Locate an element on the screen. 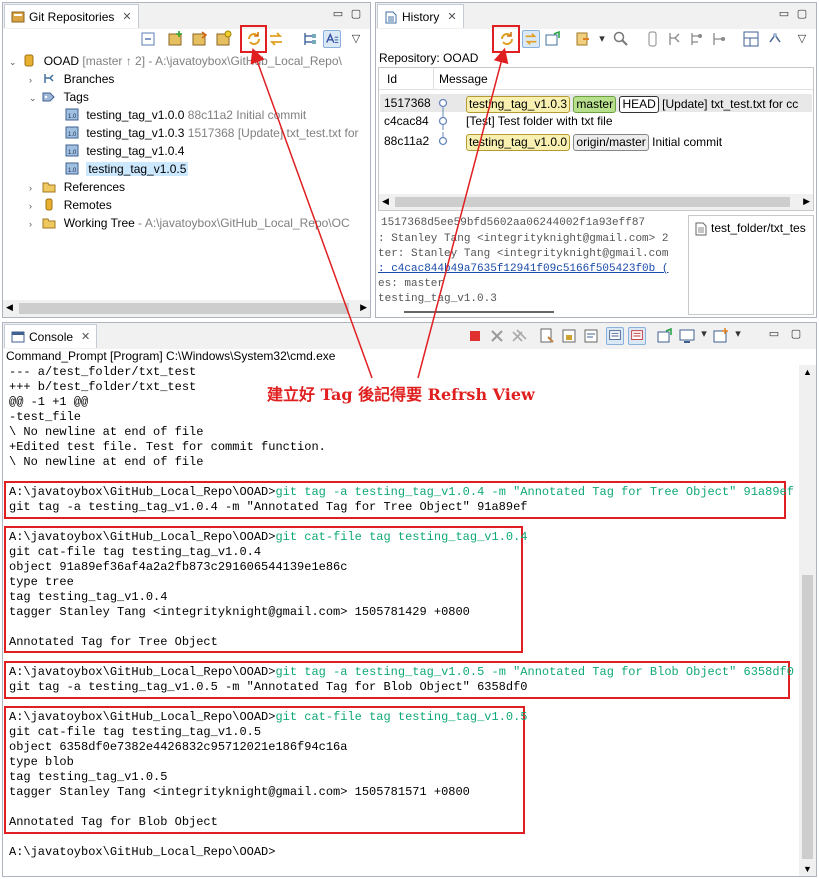 This screenshot has height=879, width=819. arrow-to-git-repos-refresh is located at coordinates (311, 213).